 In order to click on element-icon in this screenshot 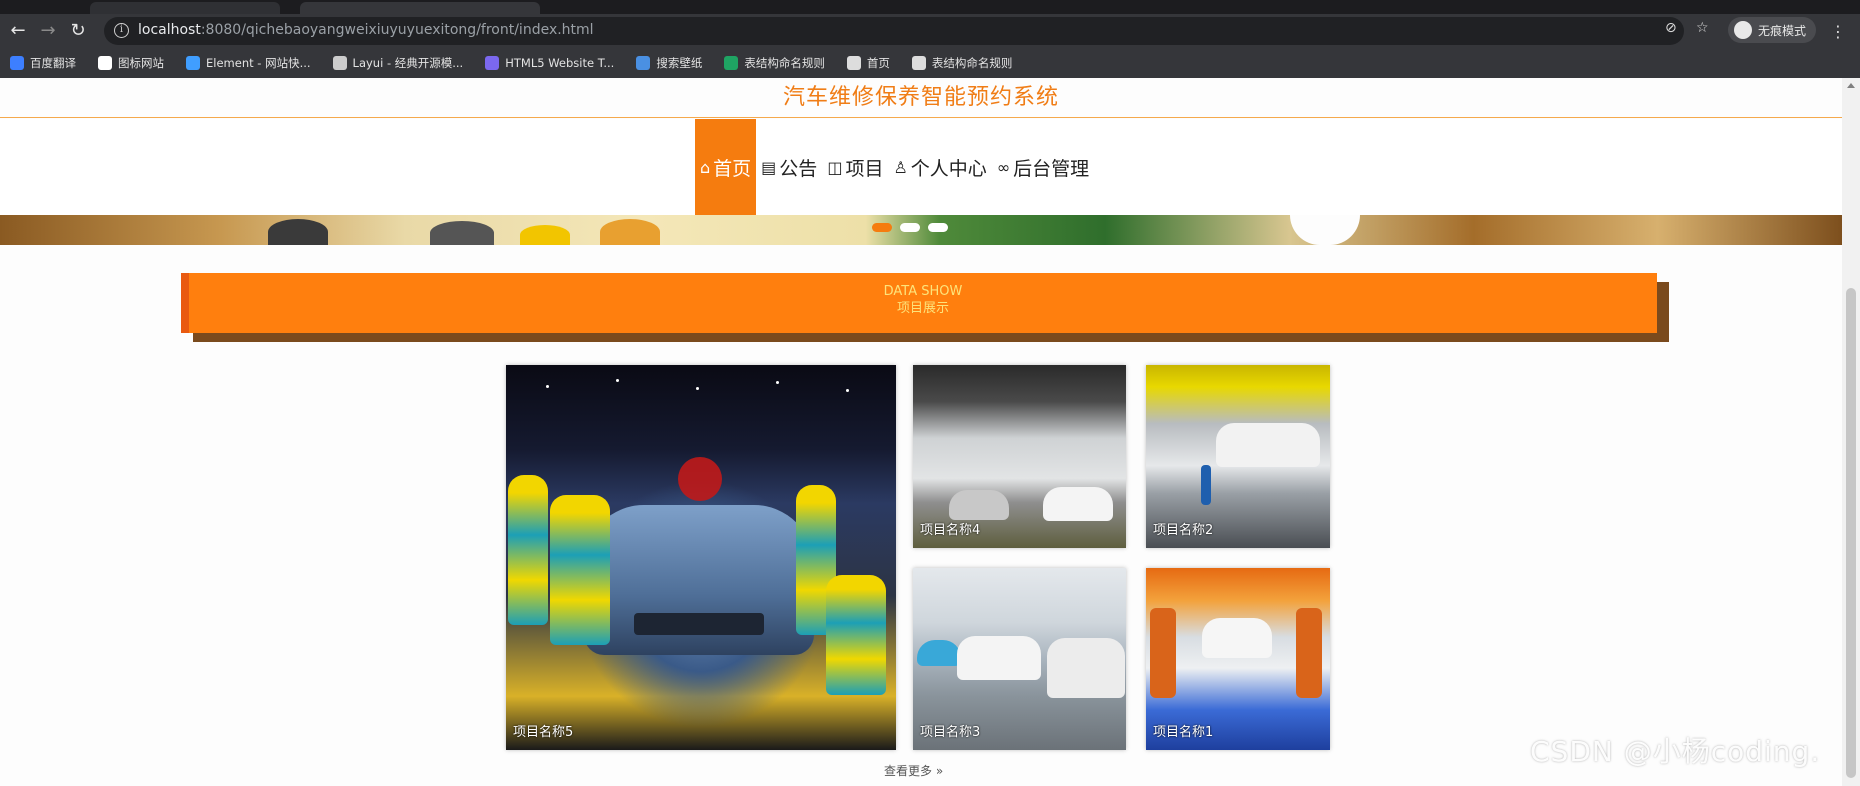, I will do `click(193, 63)`.